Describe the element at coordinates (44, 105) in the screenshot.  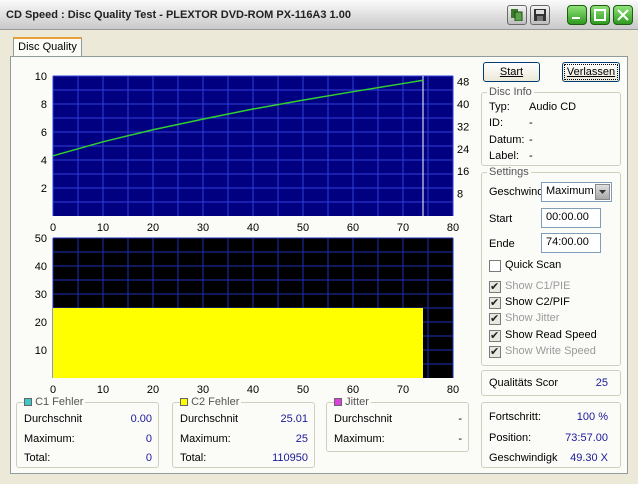
I see `y-left-tick-label: 8` at that location.